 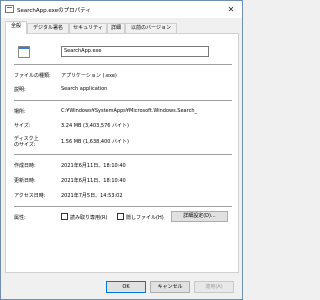 I want to click on disk-size-label-line2: のサイズ:, so click(x=25, y=145).